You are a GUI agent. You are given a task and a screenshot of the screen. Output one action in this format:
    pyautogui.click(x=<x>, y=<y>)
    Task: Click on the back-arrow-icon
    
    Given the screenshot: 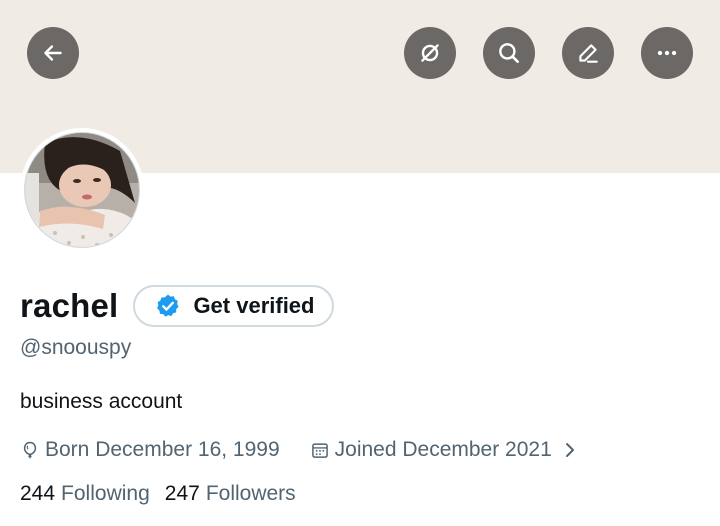 What is the action you would take?
    pyautogui.click(x=53, y=53)
    